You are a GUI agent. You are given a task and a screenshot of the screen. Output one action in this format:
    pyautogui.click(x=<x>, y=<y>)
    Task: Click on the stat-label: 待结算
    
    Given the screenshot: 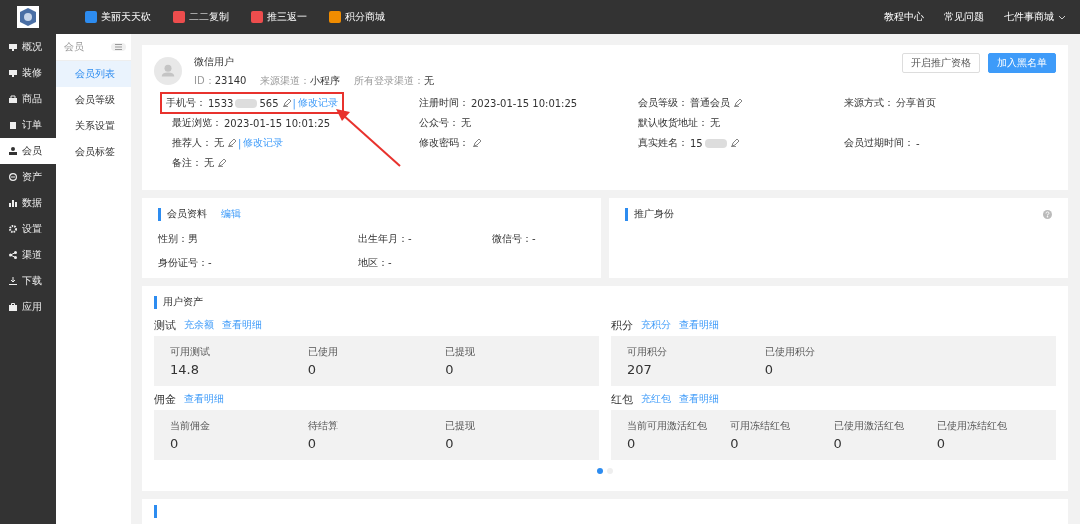 What is the action you would take?
    pyautogui.click(x=323, y=426)
    